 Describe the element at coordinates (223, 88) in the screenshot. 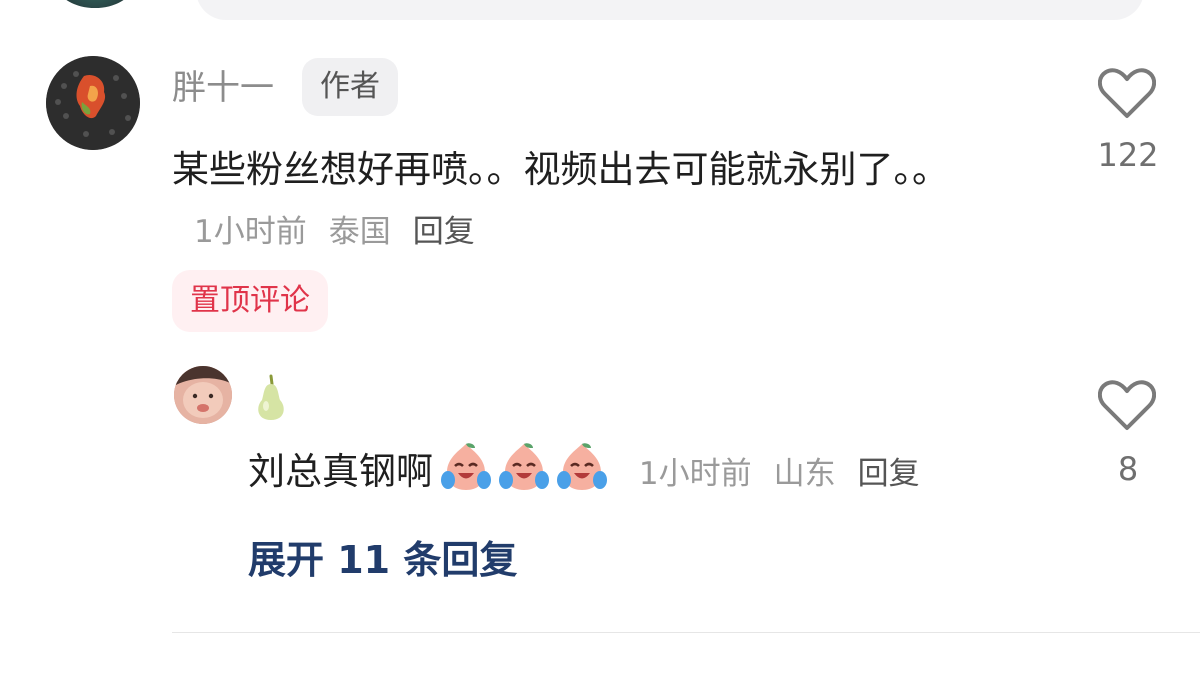

I see `comment-username: 胖十一` at that location.